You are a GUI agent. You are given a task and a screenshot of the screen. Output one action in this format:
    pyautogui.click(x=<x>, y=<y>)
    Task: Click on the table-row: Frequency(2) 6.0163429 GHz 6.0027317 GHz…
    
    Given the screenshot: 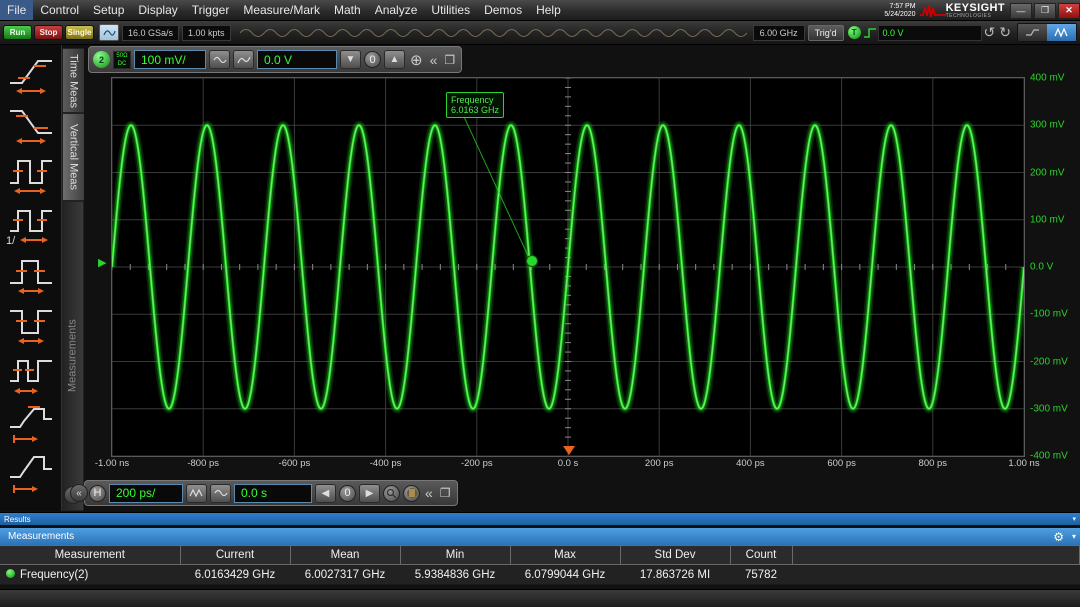 What is the action you would take?
    pyautogui.click(x=540, y=574)
    